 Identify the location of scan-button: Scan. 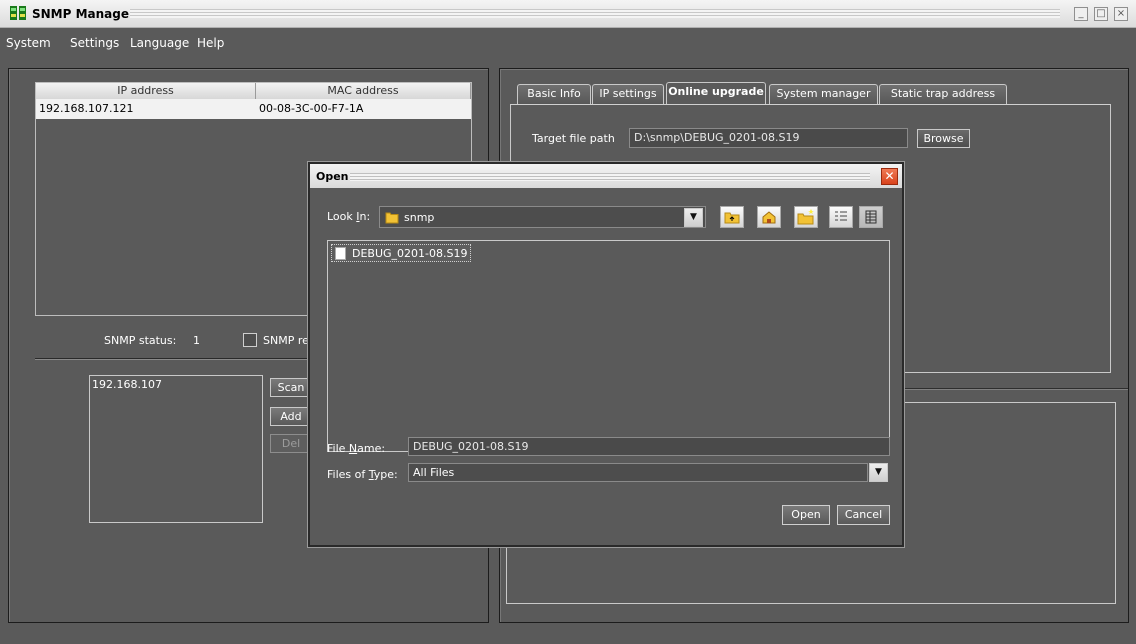
(291, 387).